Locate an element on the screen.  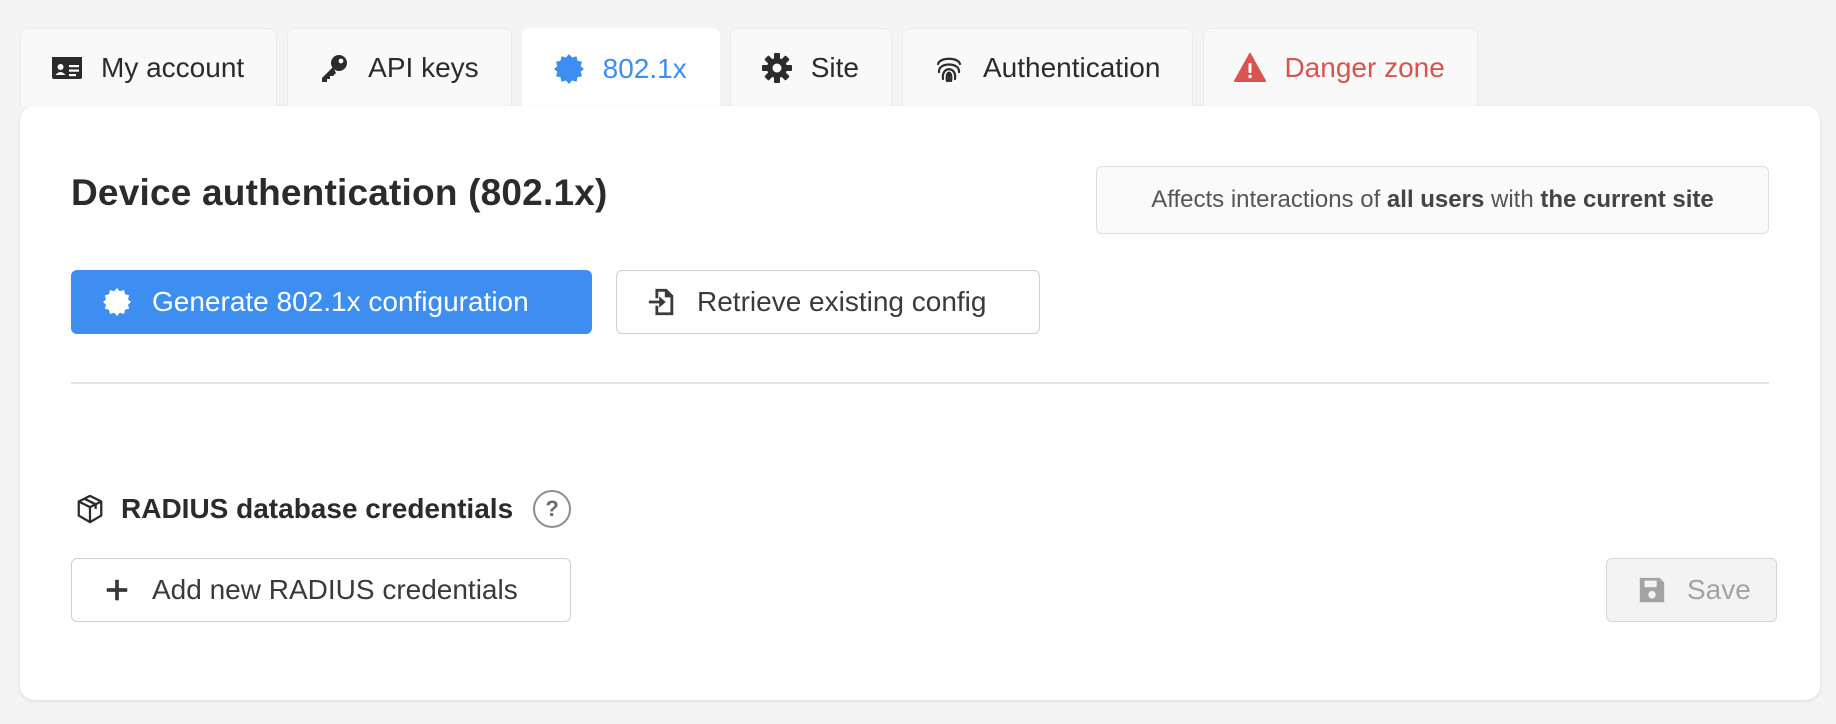
key-icon is located at coordinates (335, 68).